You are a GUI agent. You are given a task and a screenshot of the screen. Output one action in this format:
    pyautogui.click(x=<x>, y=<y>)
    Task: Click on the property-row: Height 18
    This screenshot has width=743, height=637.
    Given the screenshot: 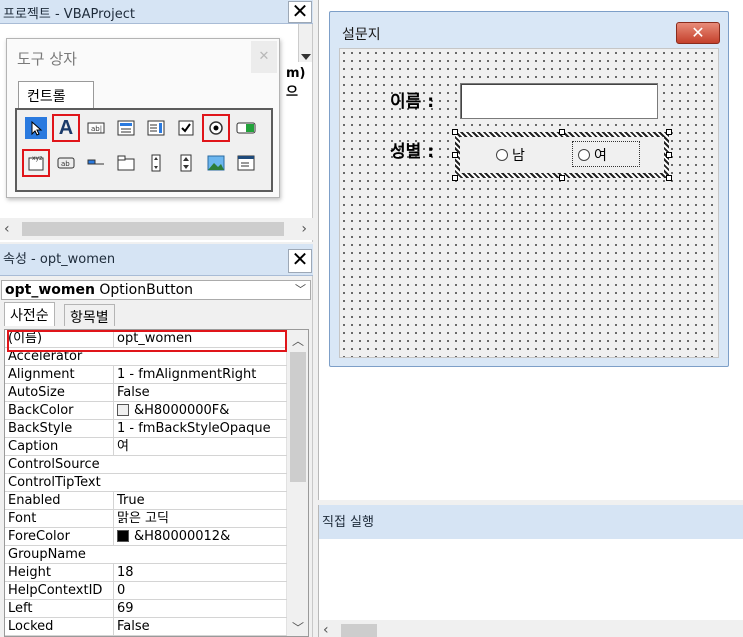 What is the action you would take?
    pyautogui.click(x=146, y=573)
    